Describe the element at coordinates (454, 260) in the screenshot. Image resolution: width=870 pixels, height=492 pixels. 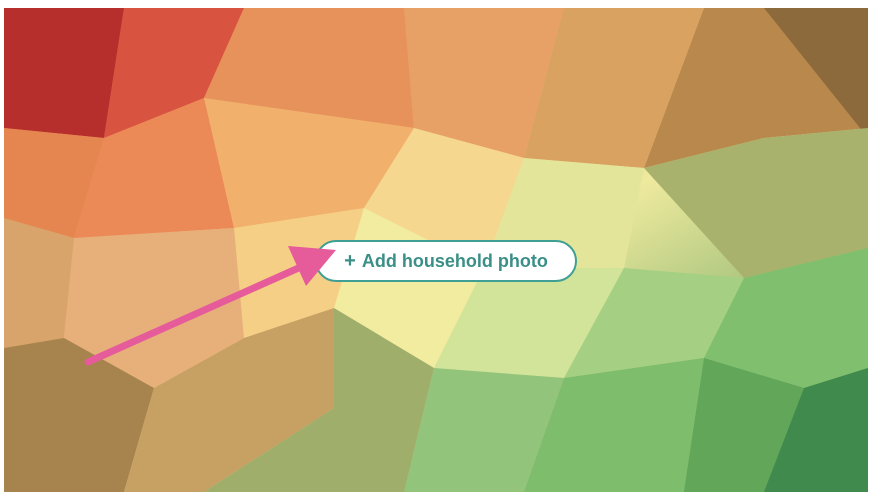
I see `add-household-photo-label: Add household photo` at that location.